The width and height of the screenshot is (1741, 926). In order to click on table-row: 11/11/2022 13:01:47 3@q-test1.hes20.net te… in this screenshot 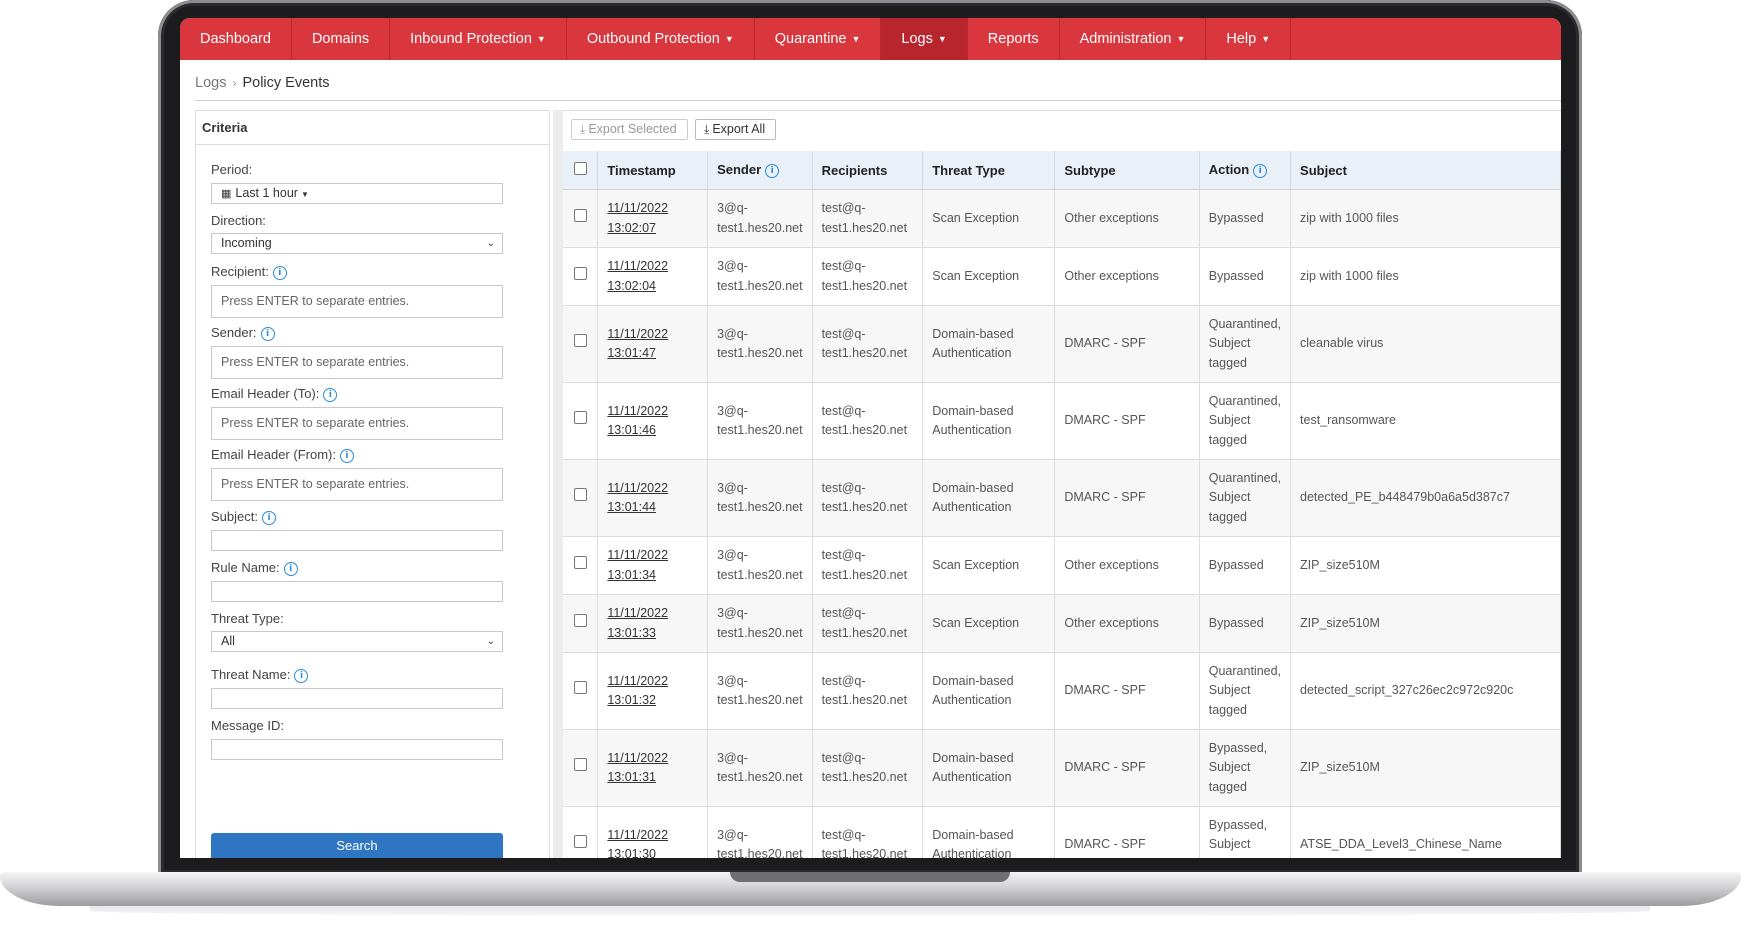, I will do `click(1062, 344)`.